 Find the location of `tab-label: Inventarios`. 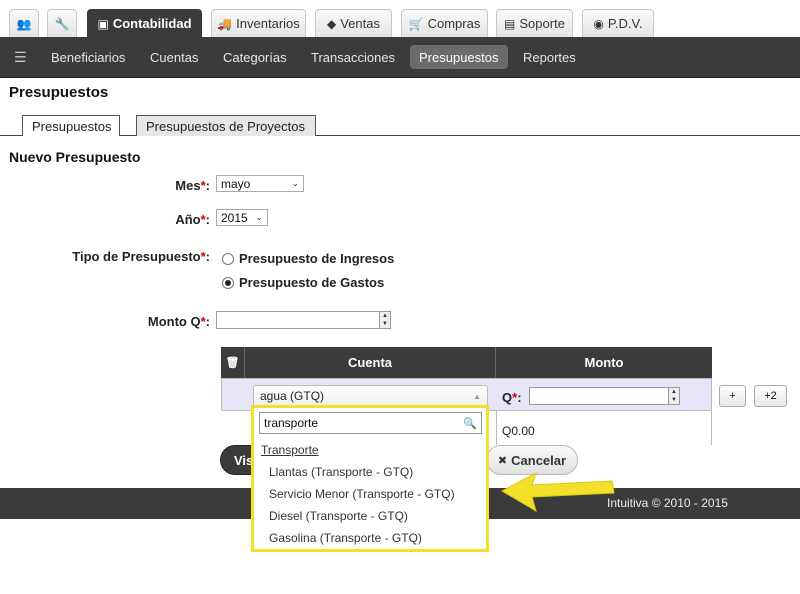

tab-label: Inventarios is located at coordinates (268, 23).